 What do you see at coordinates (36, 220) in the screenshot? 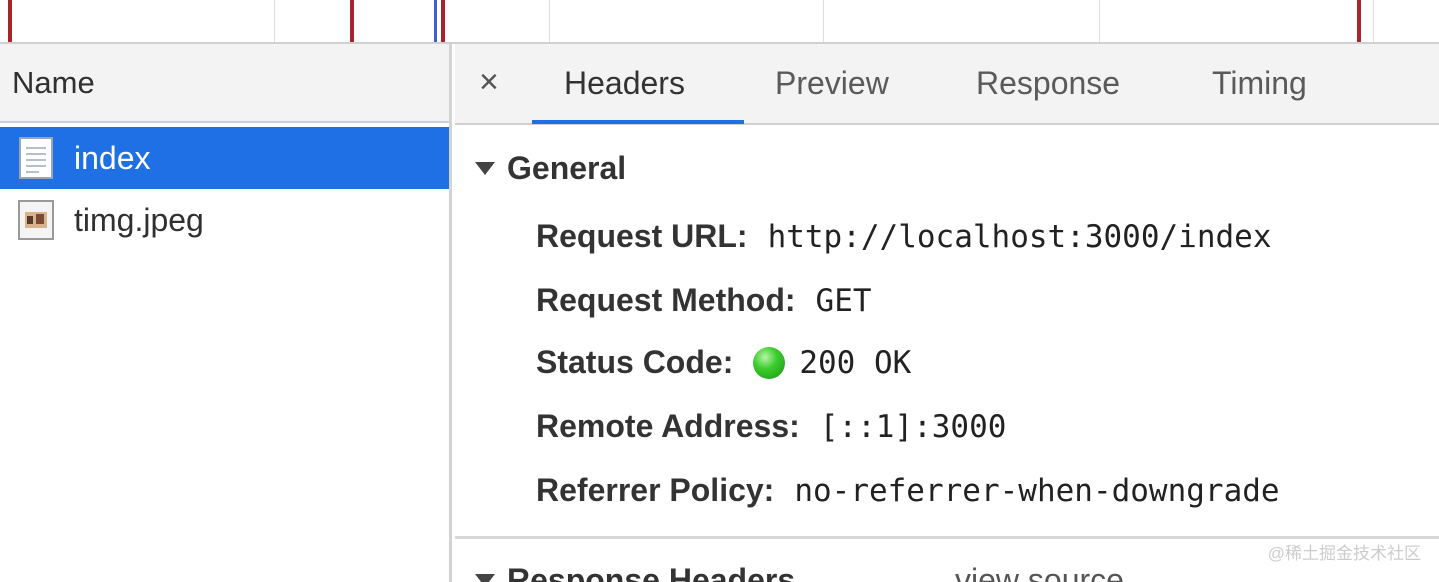
I see `image-file-icon` at bounding box center [36, 220].